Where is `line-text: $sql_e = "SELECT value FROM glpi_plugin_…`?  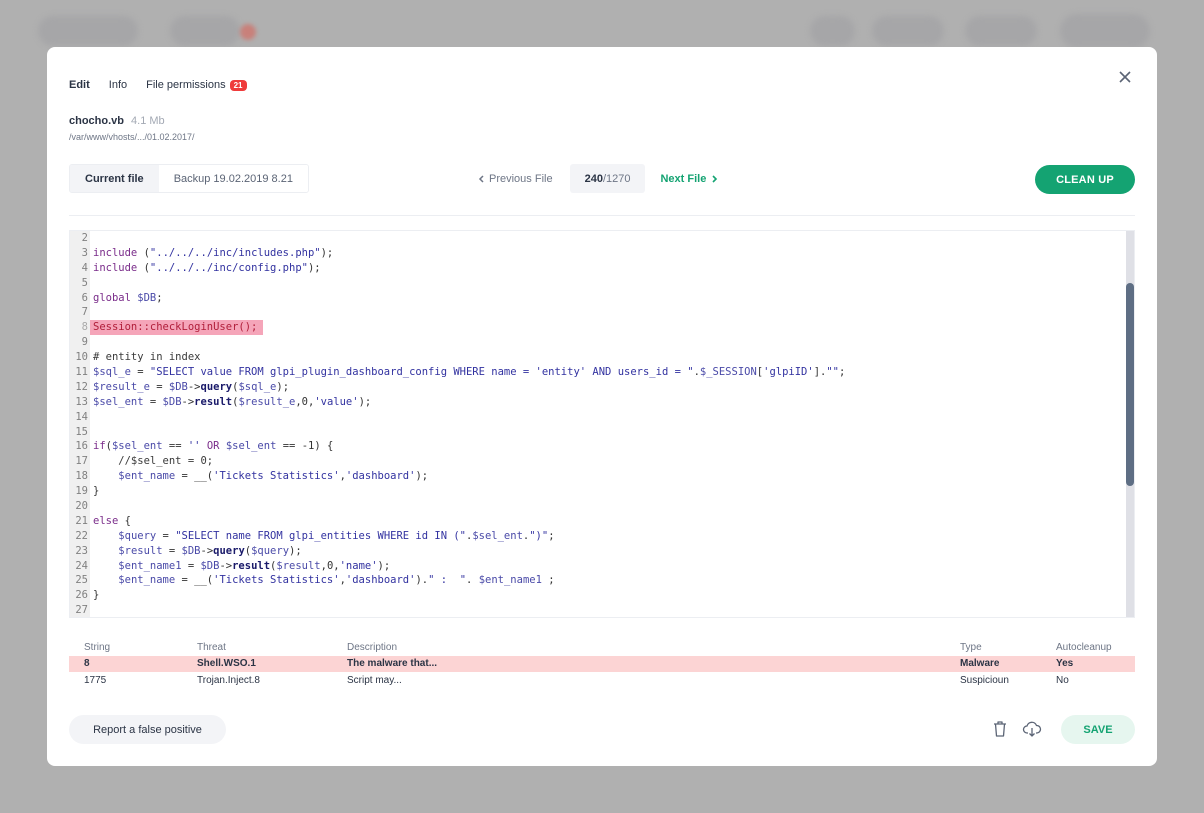
line-text: $sql_e = "SELECT value FROM glpi_plugin_… is located at coordinates (469, 372).